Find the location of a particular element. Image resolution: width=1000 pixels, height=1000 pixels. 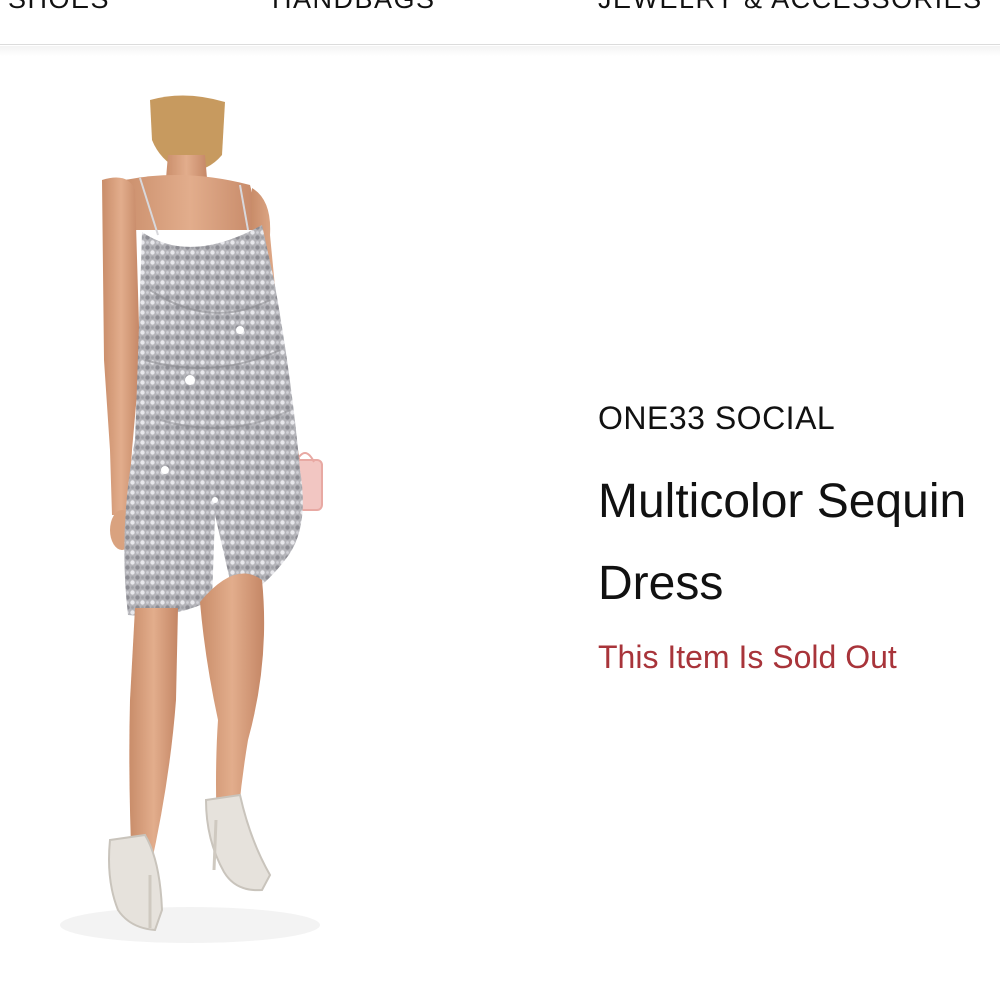

brand-name: ONE33 SOCIAL is located at coordinates (799, 418).